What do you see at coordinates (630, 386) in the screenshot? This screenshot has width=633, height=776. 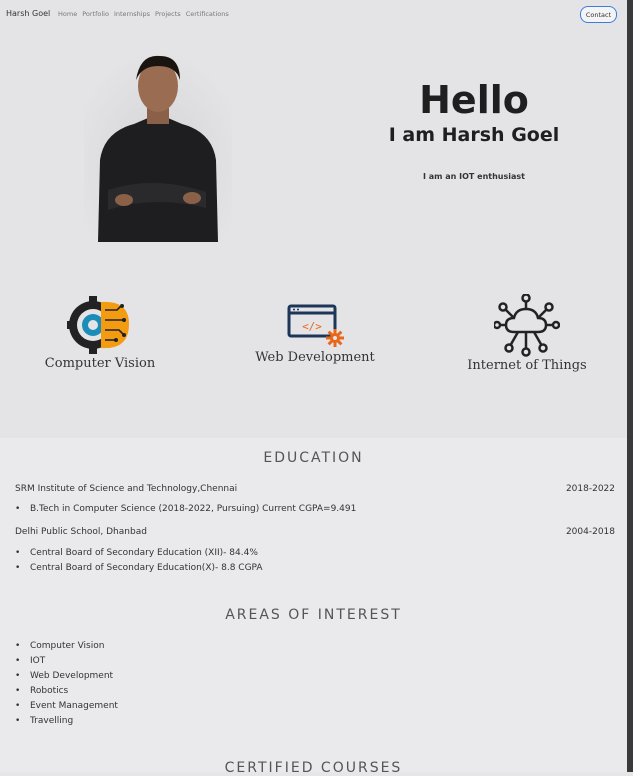 I see `scrollbar` at bounding box center [630, 386].